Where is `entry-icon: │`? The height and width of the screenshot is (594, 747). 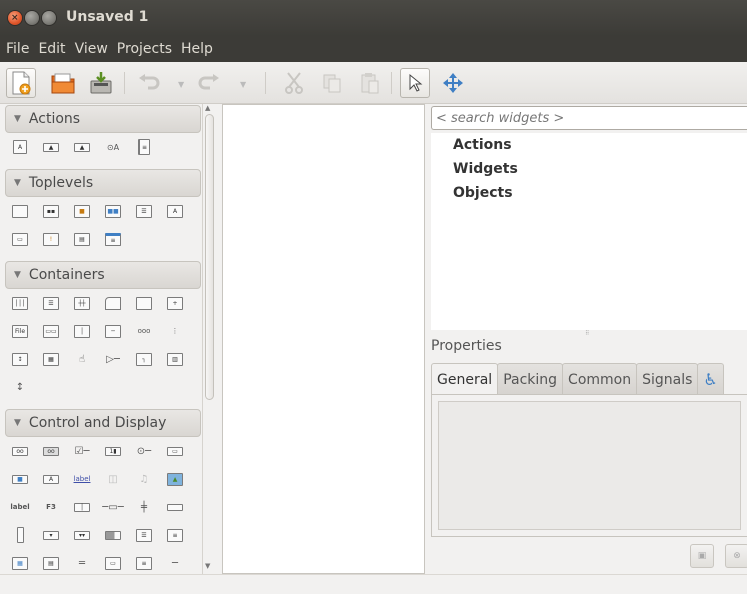
entry-icon: │ is located at coordinates (82, 507).